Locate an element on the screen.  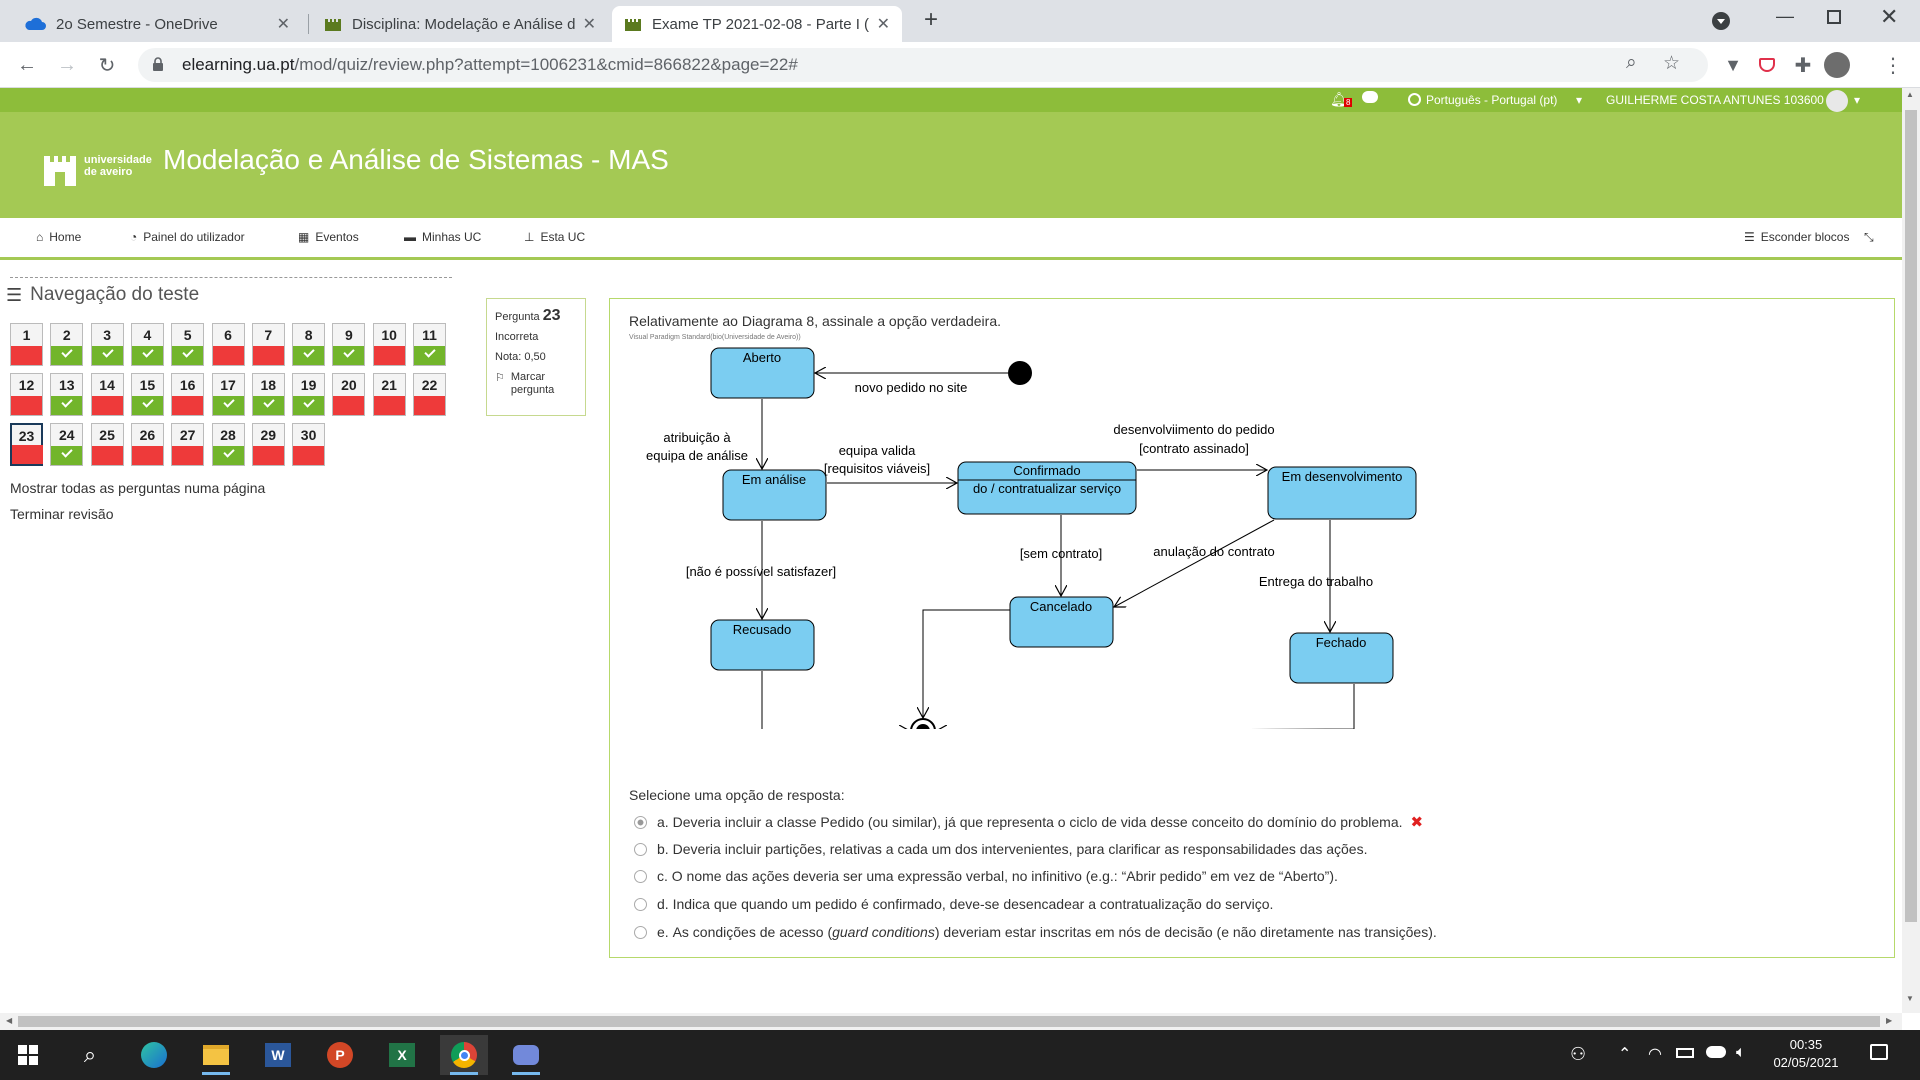
close-window-icon: ✕ is located at coordinates (1889, 17).